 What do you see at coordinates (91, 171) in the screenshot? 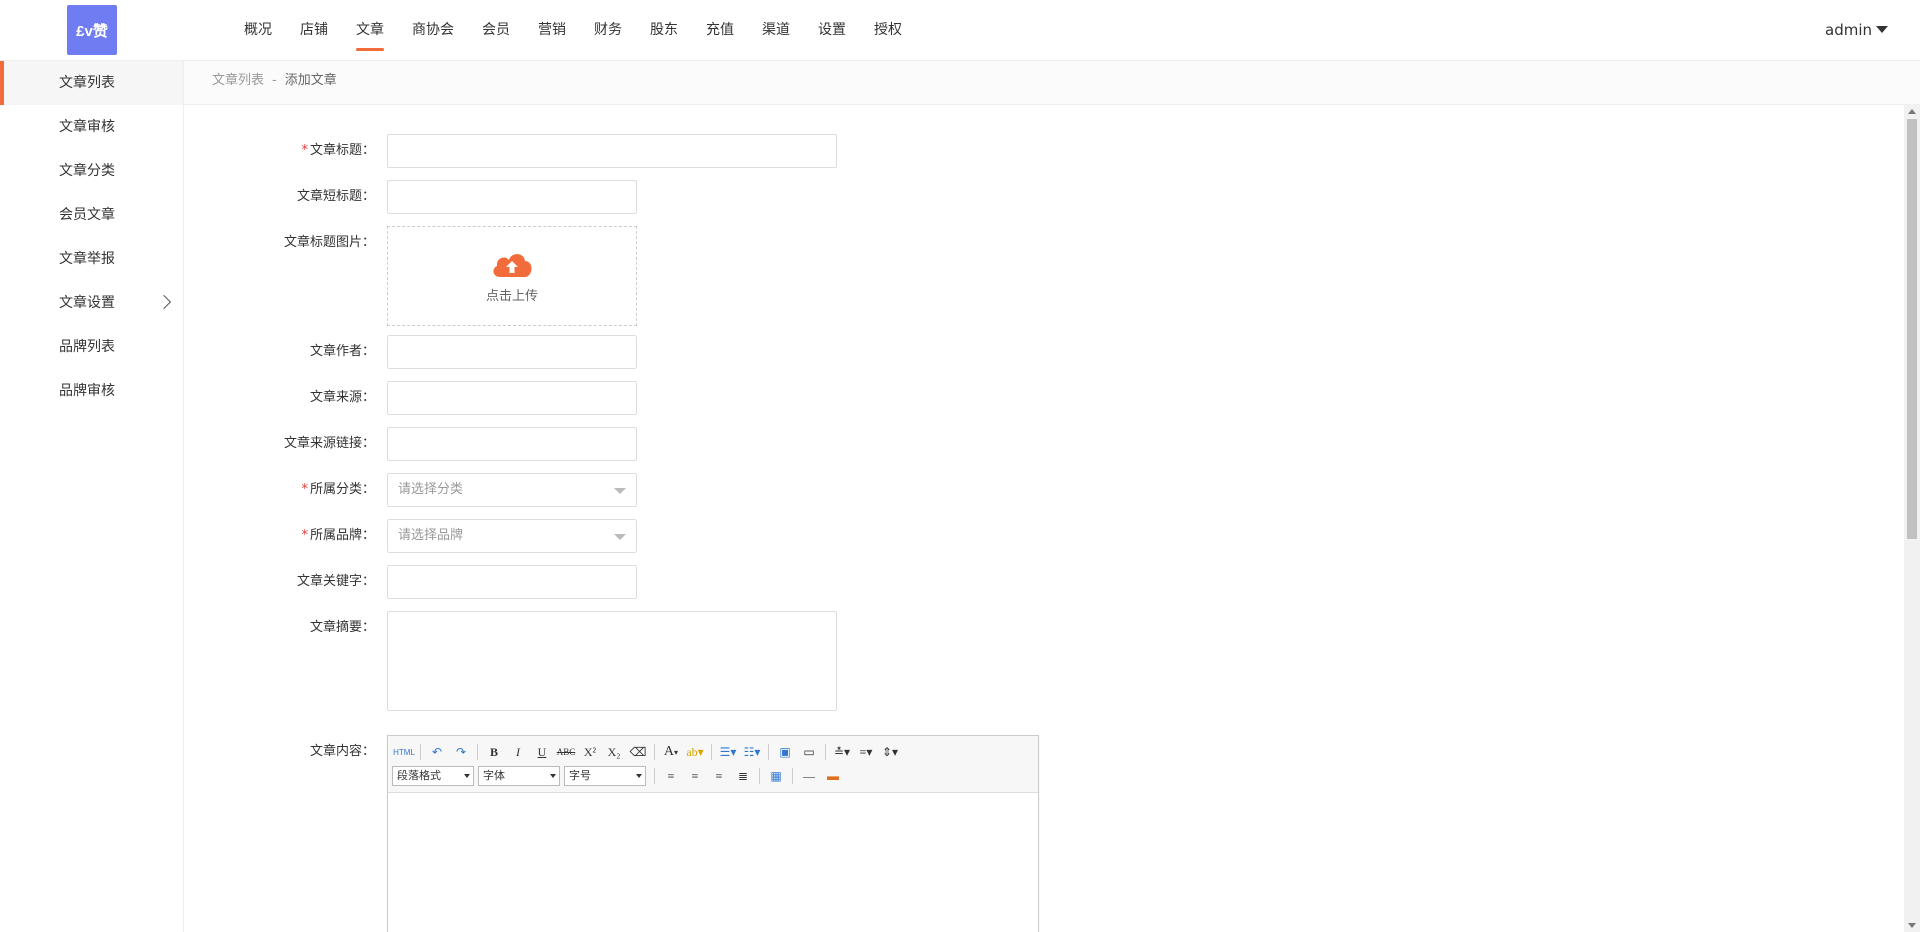
I see `sidebar-item-article-category: 文章分类` at bounding box center [91, 171].